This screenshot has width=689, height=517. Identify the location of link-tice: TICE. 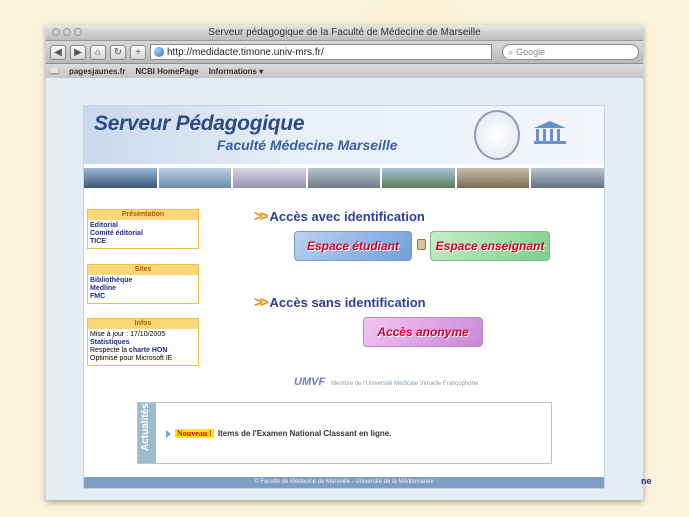
(143, 243).